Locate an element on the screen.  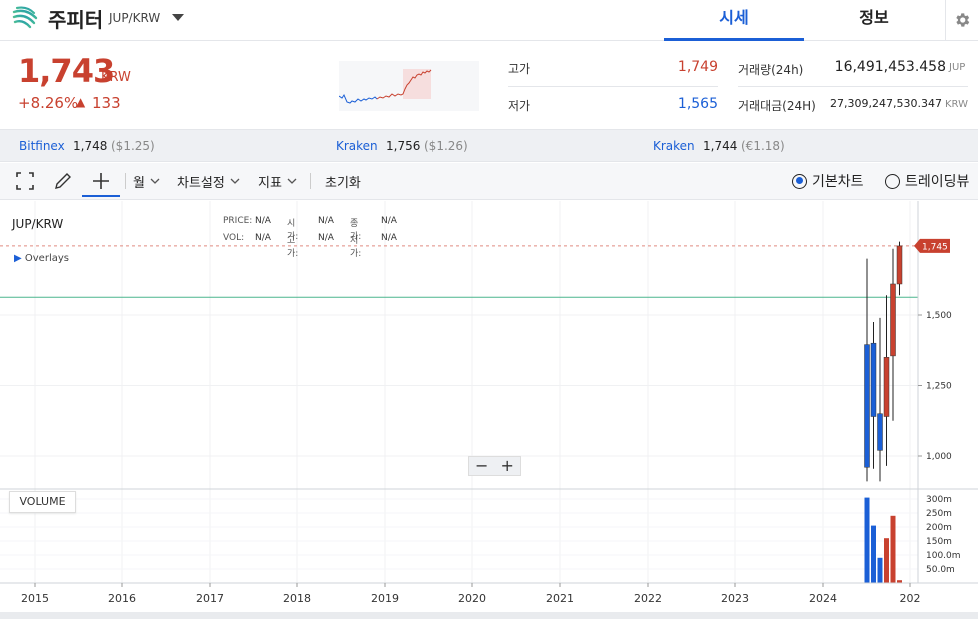
exchange-eur-price: (€1.18) is located at coordinates (763, 146).